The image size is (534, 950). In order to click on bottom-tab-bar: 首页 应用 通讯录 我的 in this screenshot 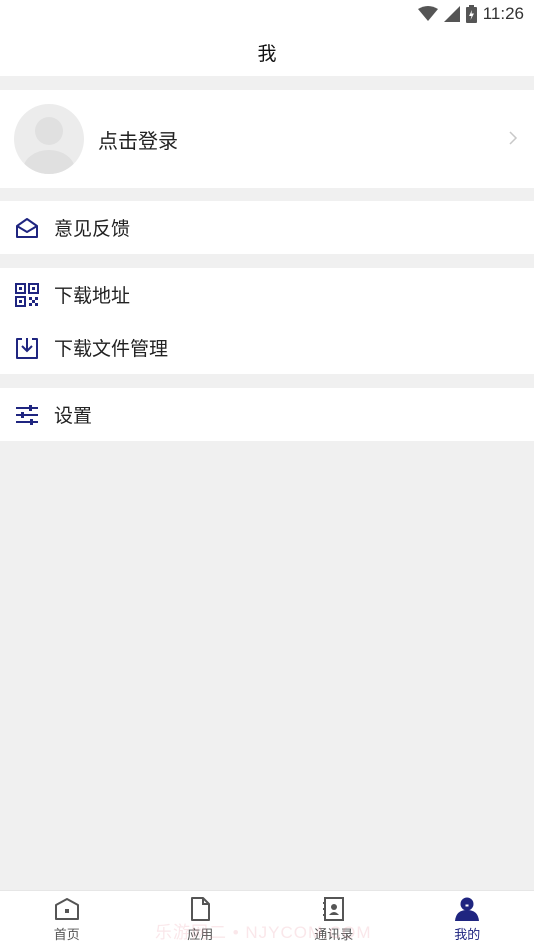, I will do `click(267, 920)`.